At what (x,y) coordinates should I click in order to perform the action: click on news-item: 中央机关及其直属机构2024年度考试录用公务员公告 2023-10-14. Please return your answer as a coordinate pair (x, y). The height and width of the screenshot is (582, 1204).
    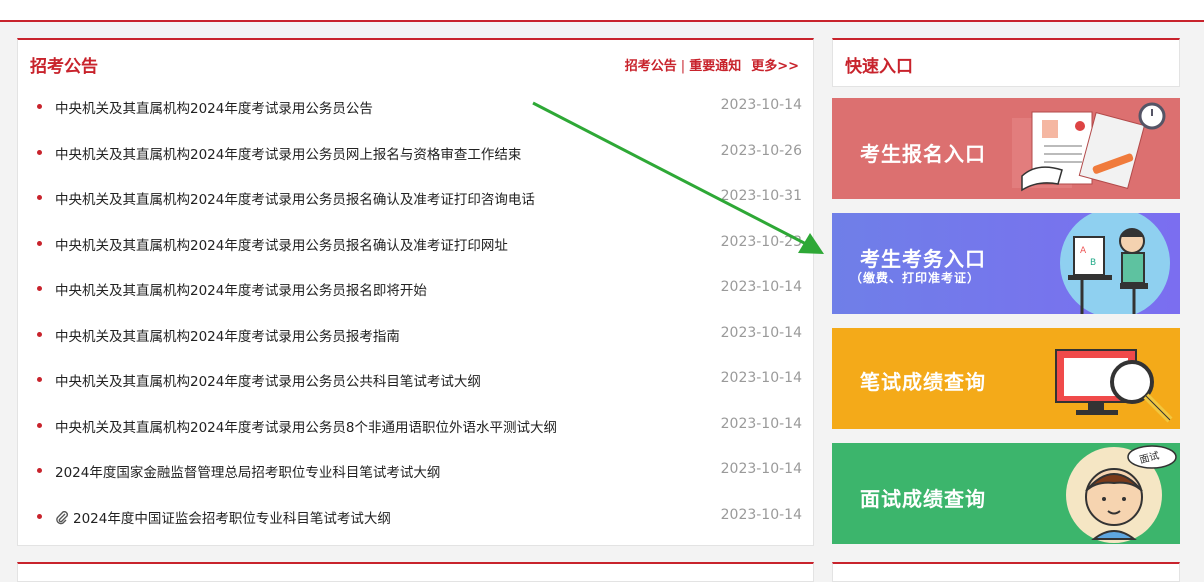
    Looking at the image, I should click on (416, 116).